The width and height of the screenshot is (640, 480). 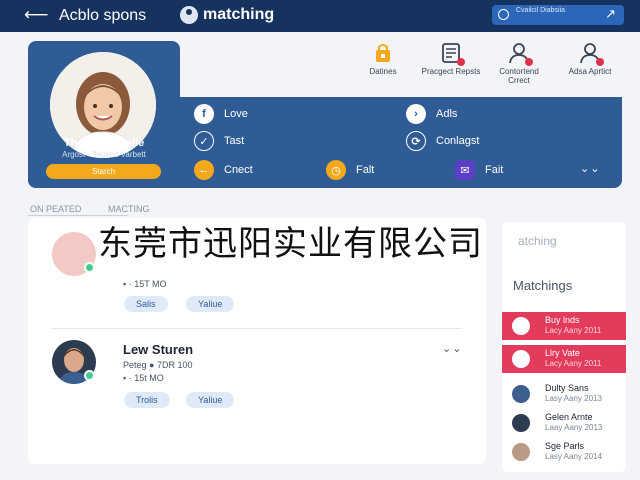 I want to click on chat-icon: ✉, so click(x=465, y=170).